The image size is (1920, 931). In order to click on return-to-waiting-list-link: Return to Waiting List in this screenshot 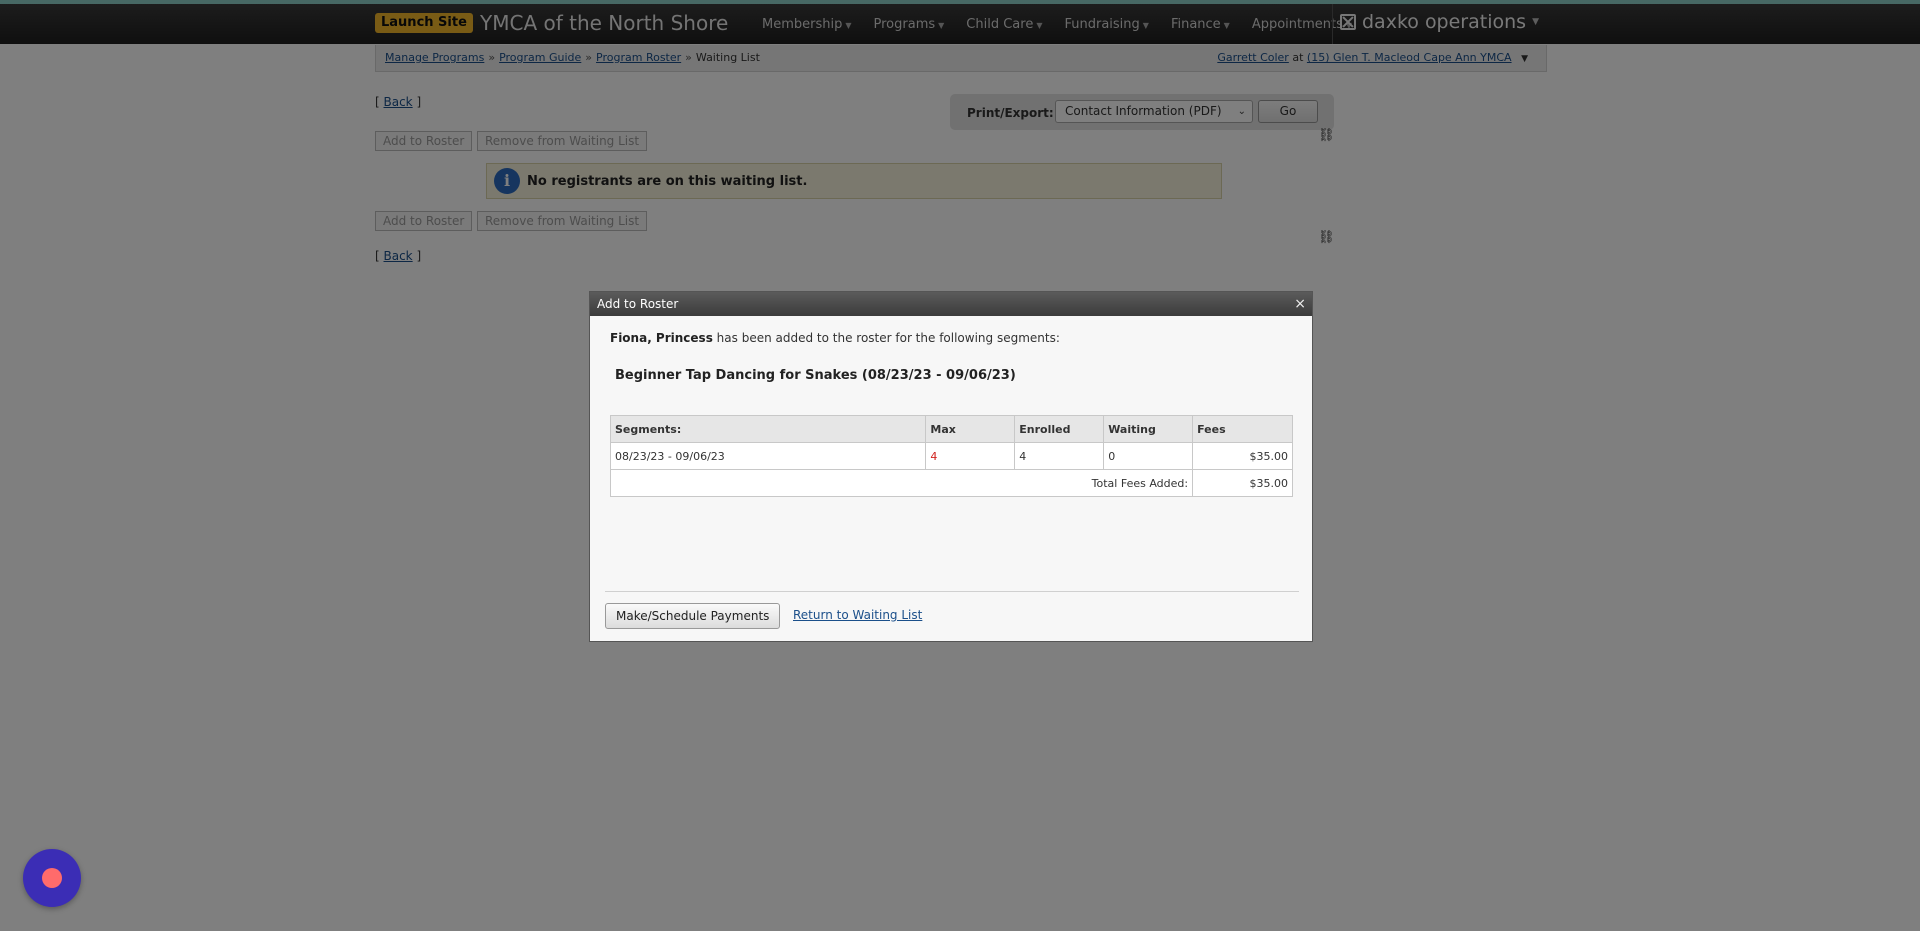, I will do `click(857, 615)`.